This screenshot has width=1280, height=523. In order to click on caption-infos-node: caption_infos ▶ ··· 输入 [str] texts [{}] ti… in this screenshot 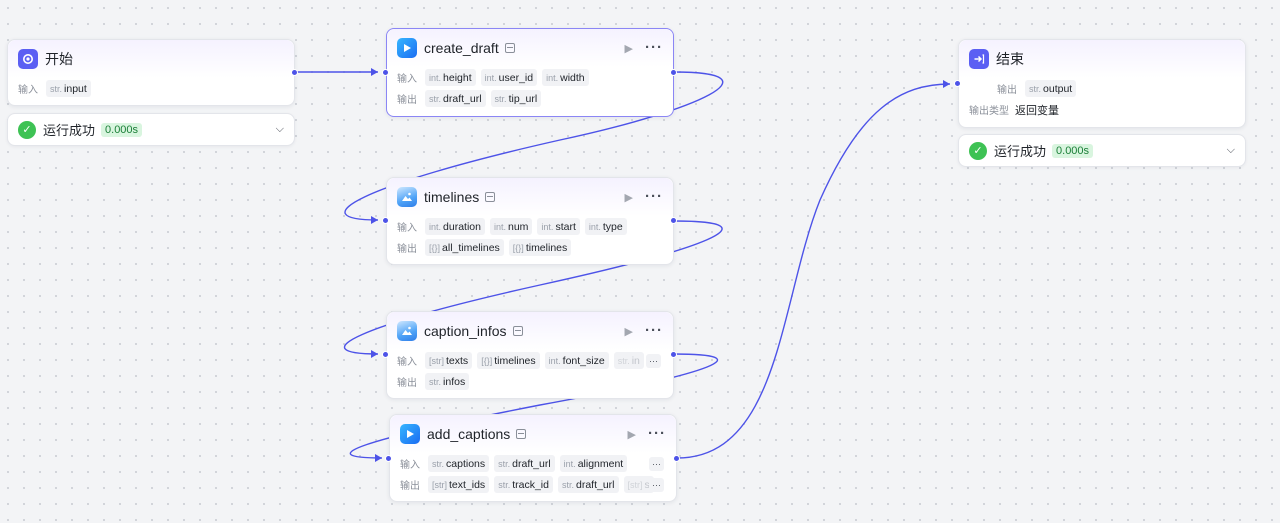, I will do `click(530, 355)`.